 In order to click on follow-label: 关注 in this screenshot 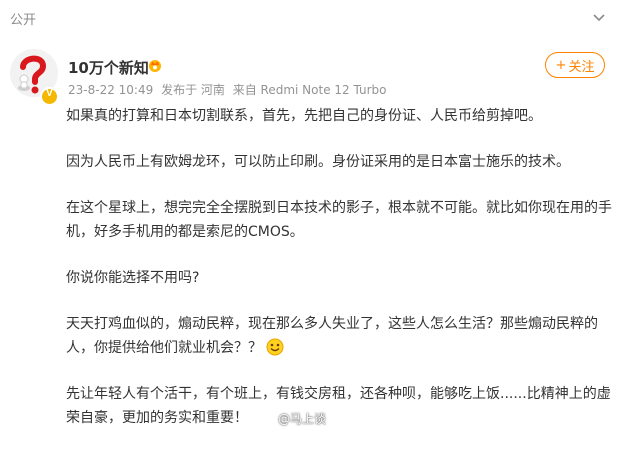, I will do `click(581, 67)`.